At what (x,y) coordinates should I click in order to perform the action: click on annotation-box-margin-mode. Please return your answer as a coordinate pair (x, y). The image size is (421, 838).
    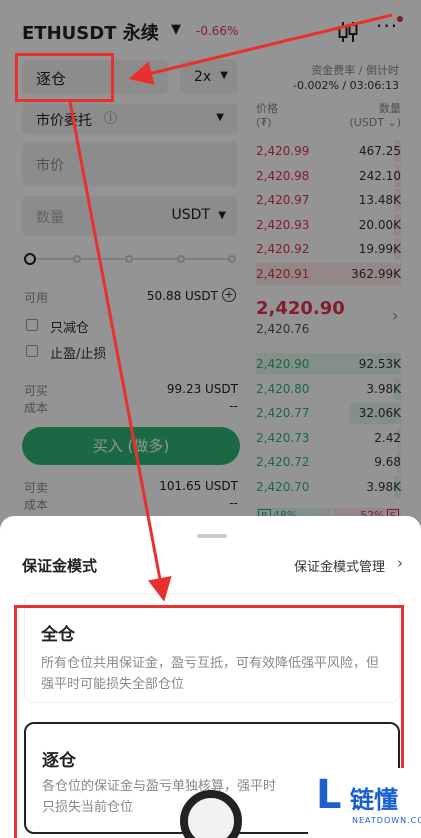
    Looking at the image, I should click on (64, 77).